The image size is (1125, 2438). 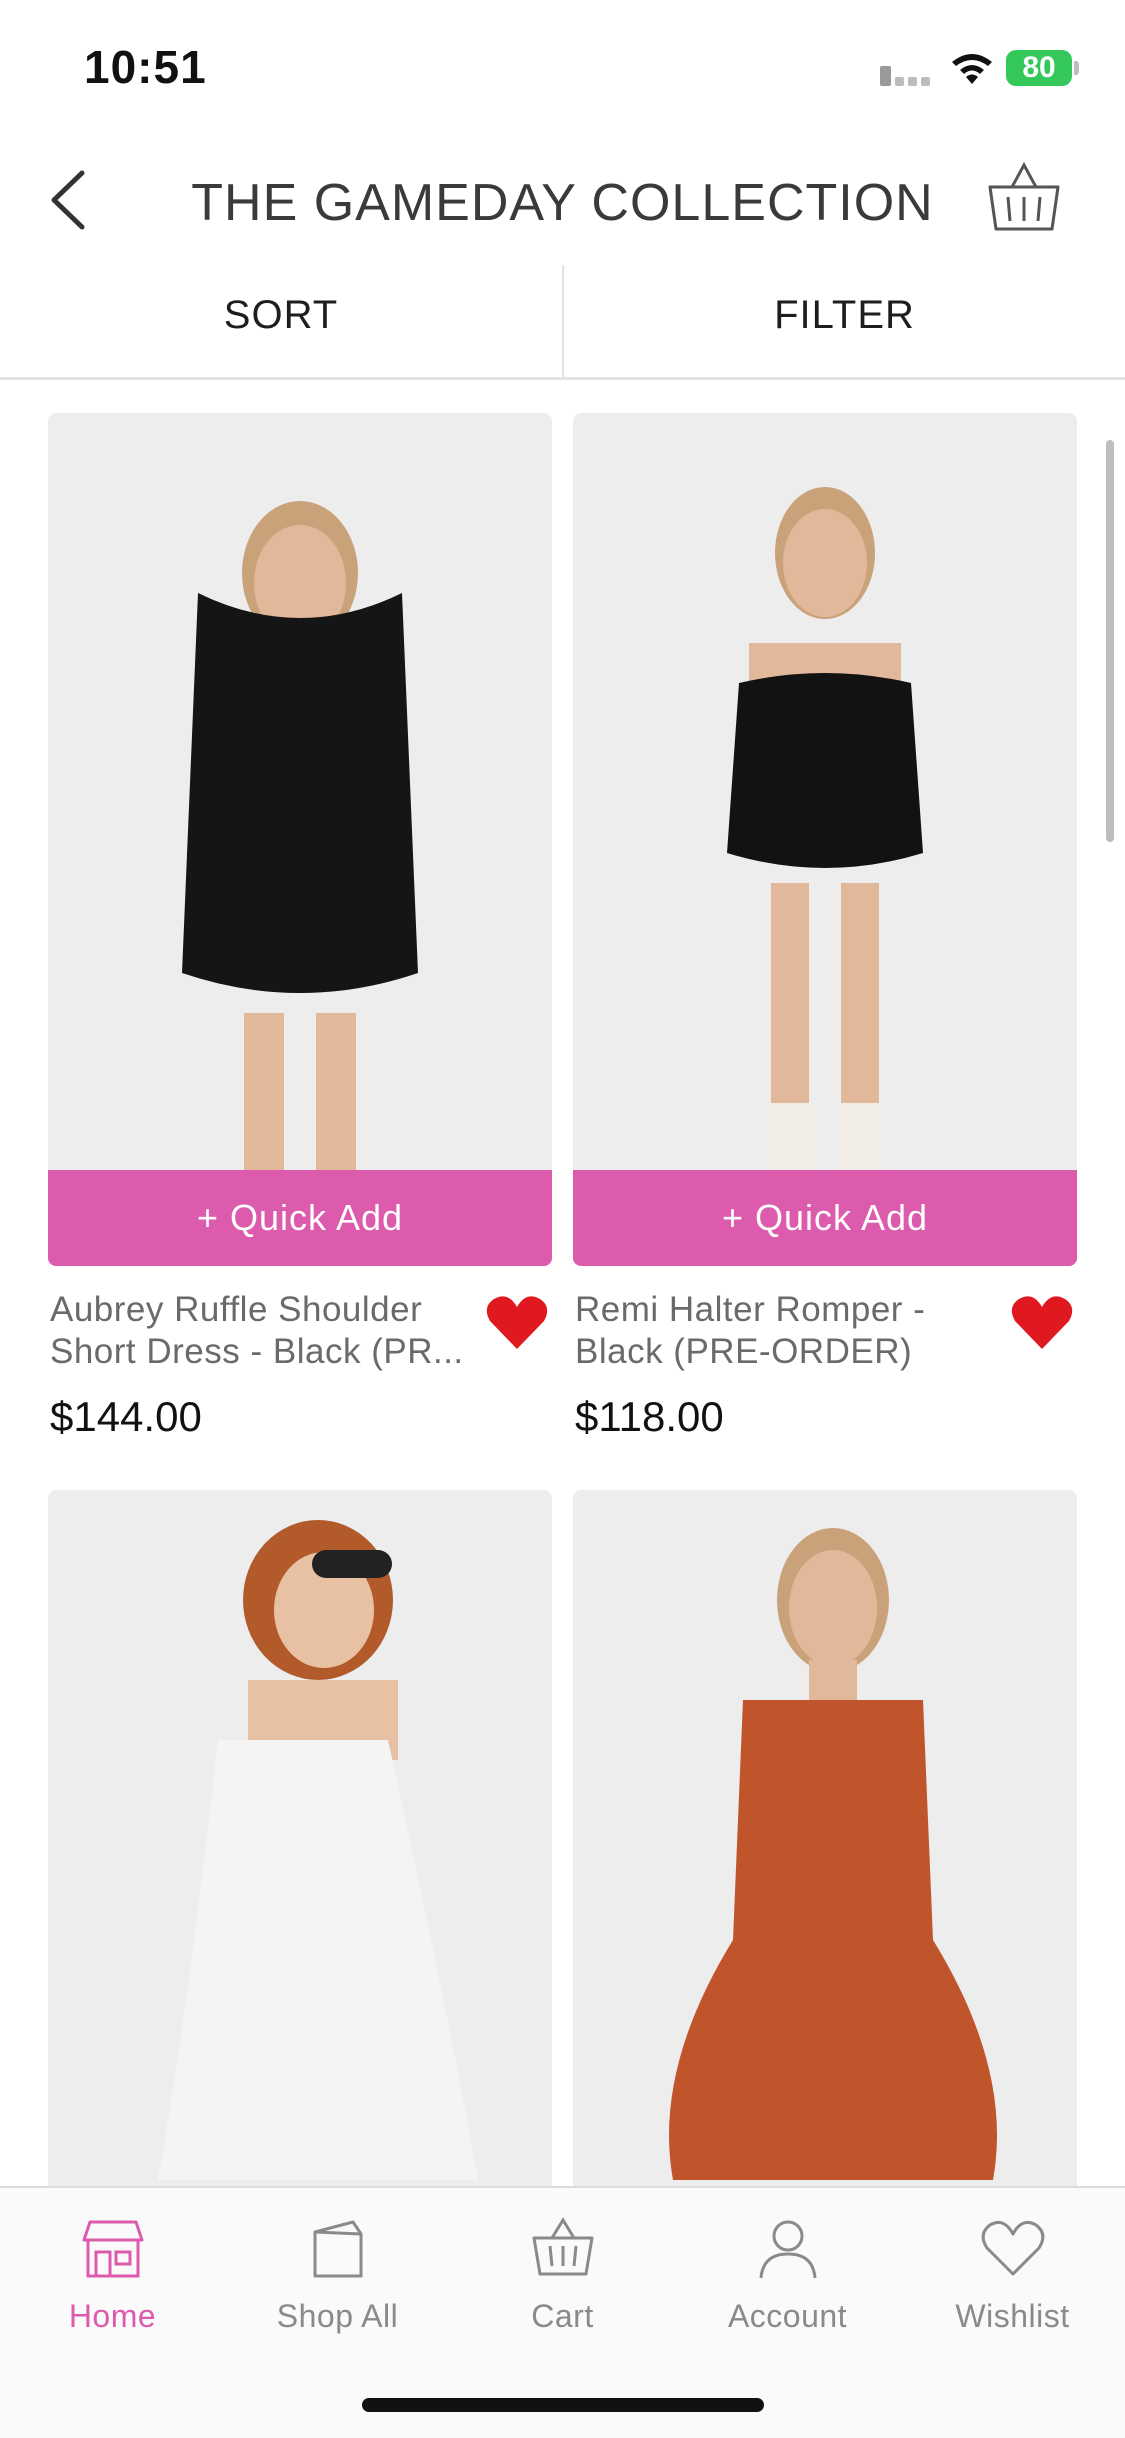 What do you see at coordinates (844, 321) in the screenshot?
I see `filter-button: FILTER` at bounding box center [844, 321].